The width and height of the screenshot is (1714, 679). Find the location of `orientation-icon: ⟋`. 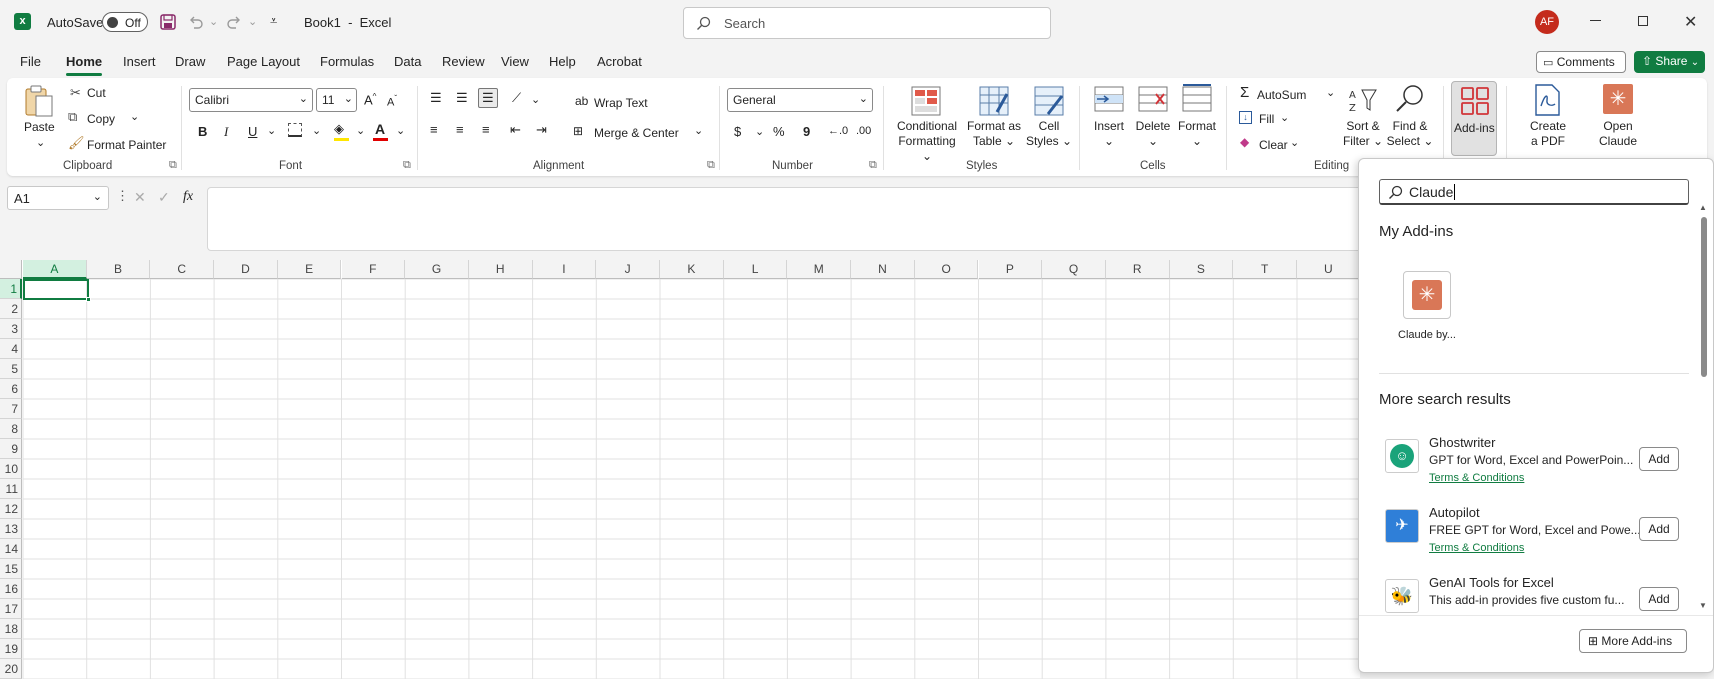

orientation-icon: ⟋ is located at coordinates (516, 98).